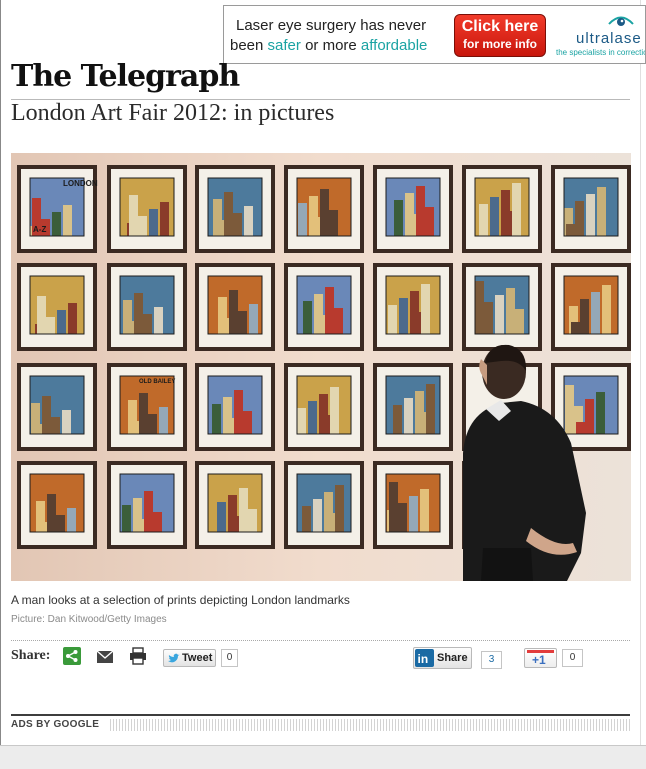 The width and height of the screenshot is (646, 769). I want to click on google-plus-one-button: +1, so click(540, 658).